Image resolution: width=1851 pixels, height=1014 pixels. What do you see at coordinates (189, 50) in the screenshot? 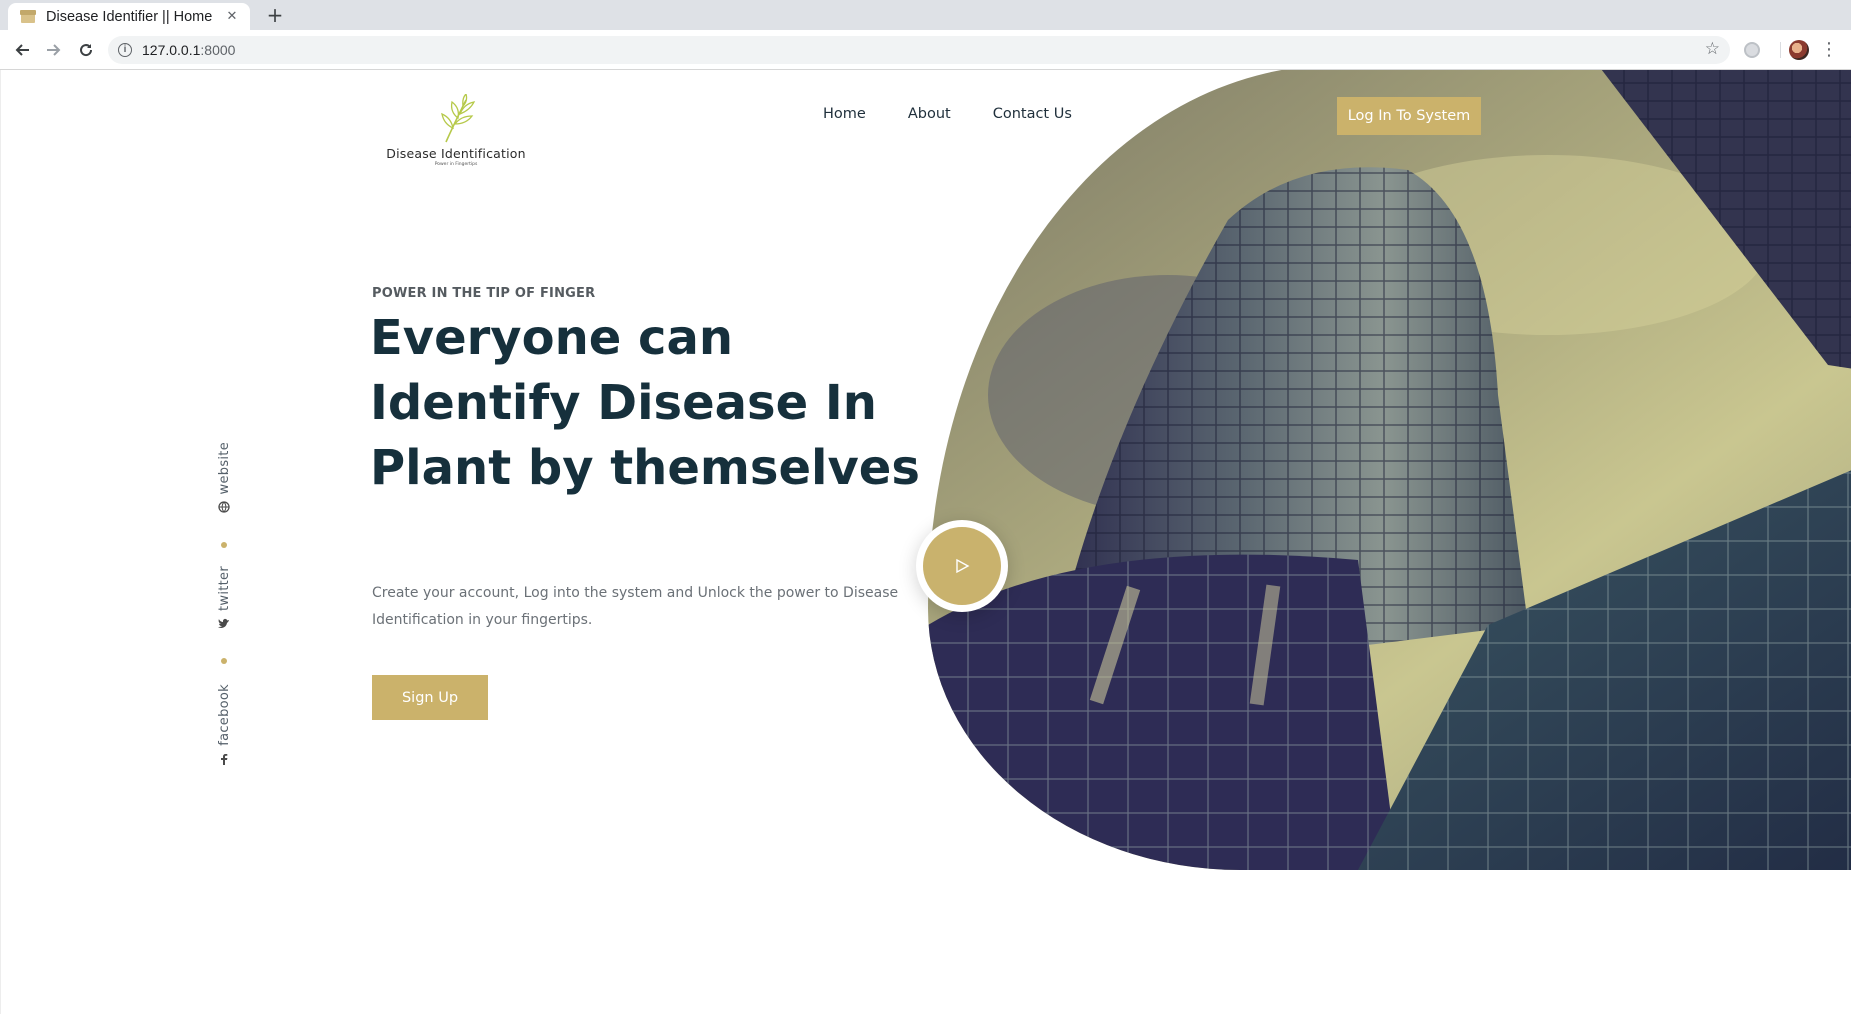
I see `url-text: 127.0.0.1:8000` at bounding box center [189, 50].